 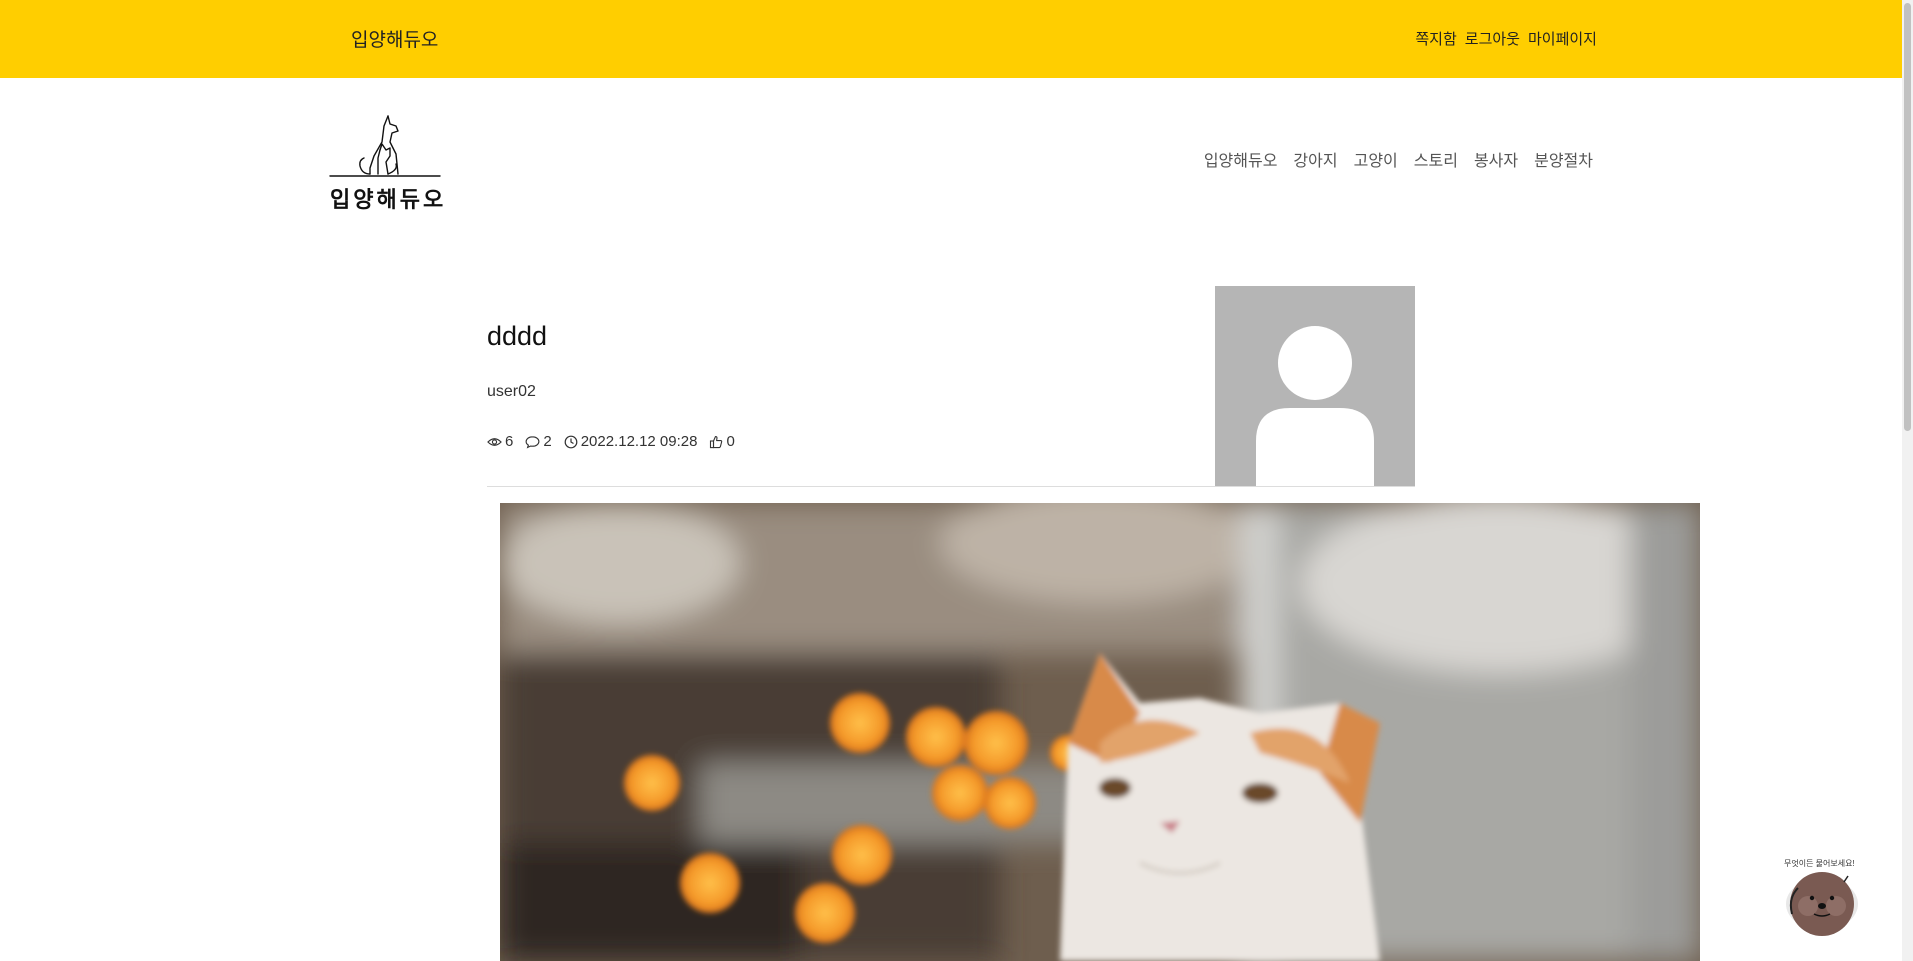 I want to click on page-scrollbar, so click(x=1907, y=480).